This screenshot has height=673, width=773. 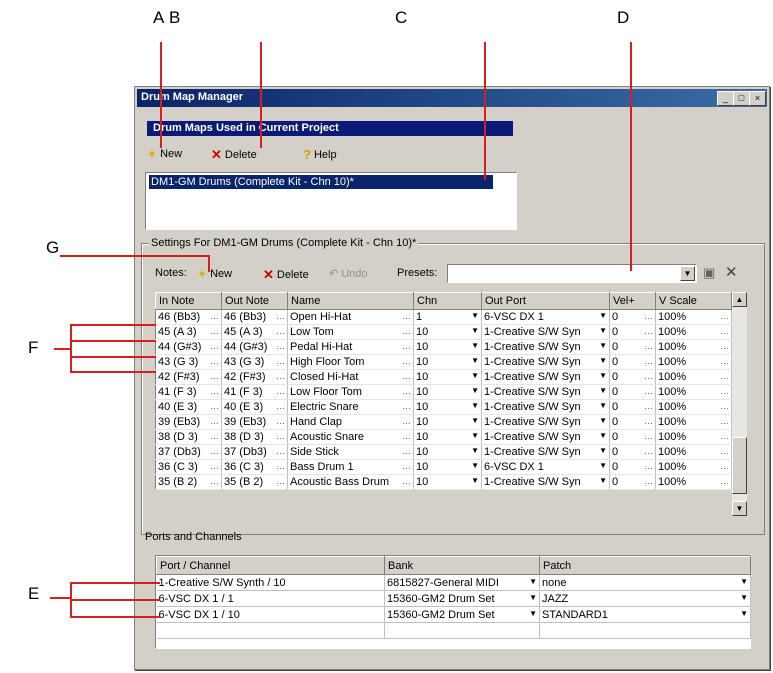 What do you see at coordinates (188, 317) in the screenshot?
I see `table-cell: … 46 (Bb3)` at bounding box center [188, 317].